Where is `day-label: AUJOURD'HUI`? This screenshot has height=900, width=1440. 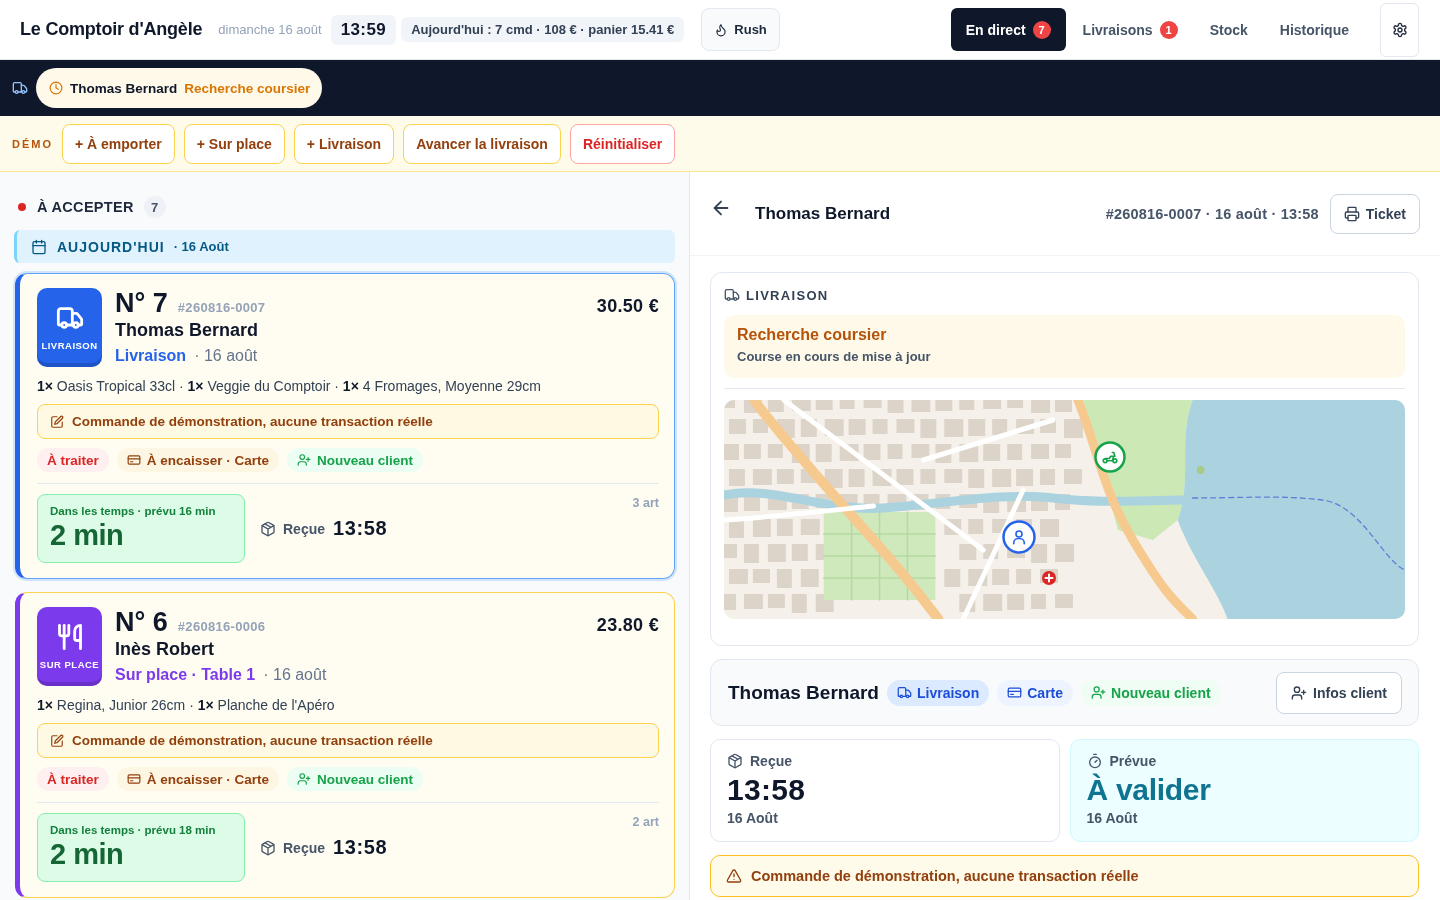
day-label: AUJOURD'HUI is located at coordinates (111, 246).